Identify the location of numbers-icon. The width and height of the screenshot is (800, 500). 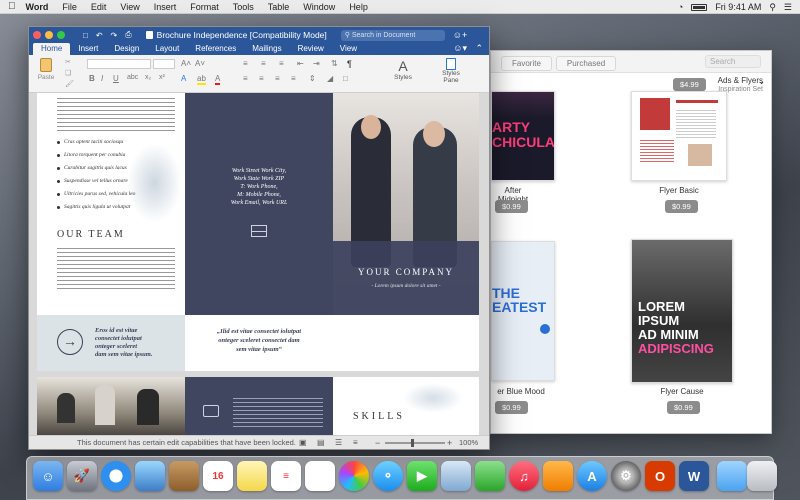
(490, 476).